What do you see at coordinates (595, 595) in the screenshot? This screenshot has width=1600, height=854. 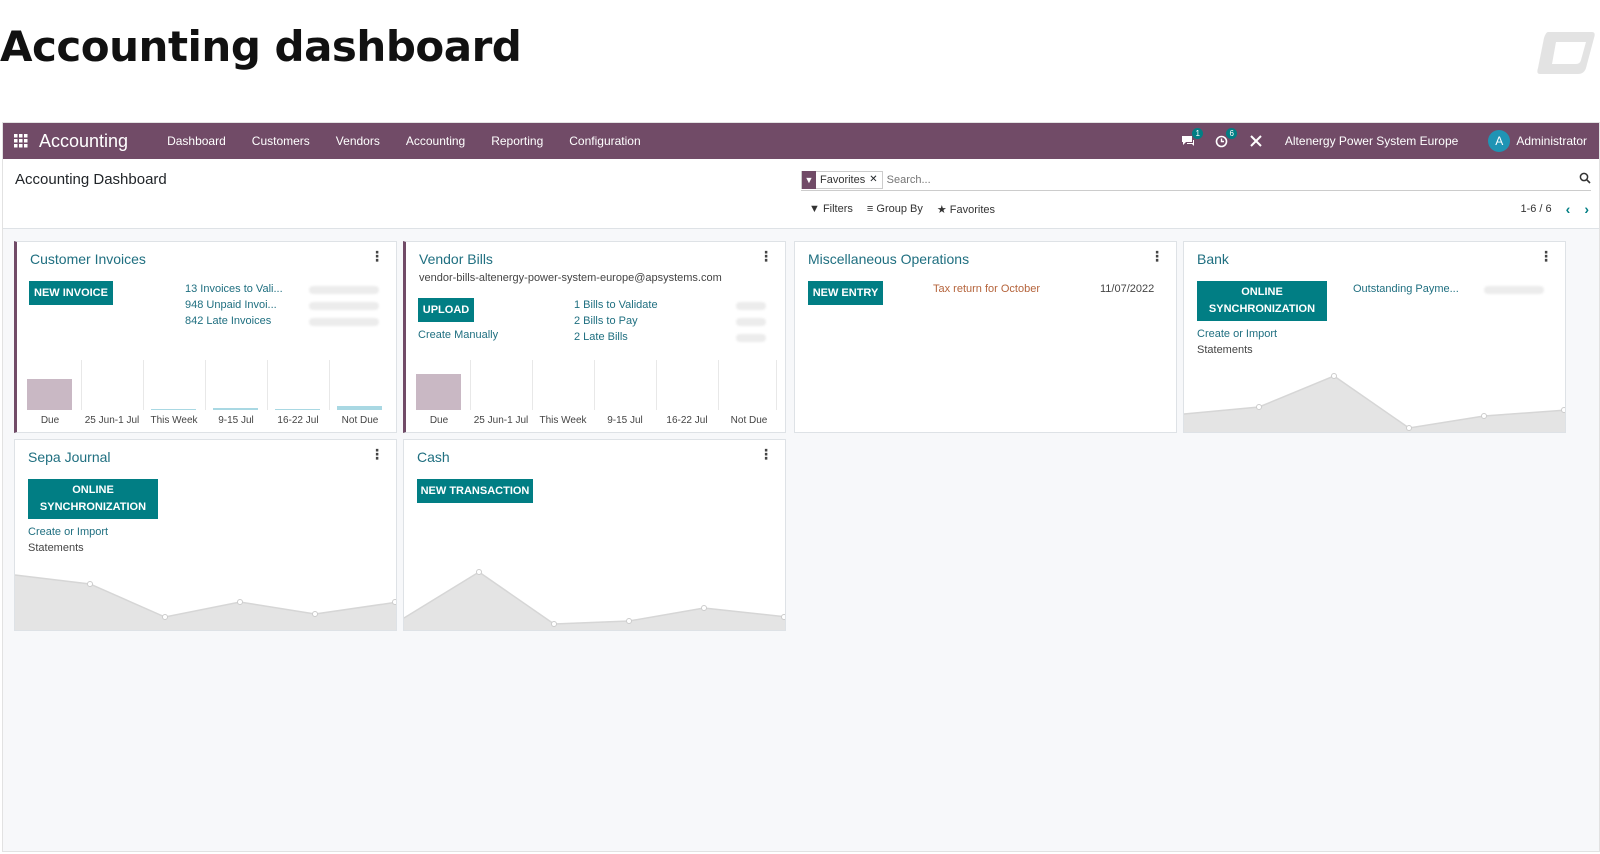 I see `cash-balance-sparkline` at bounding box center [595, 595].